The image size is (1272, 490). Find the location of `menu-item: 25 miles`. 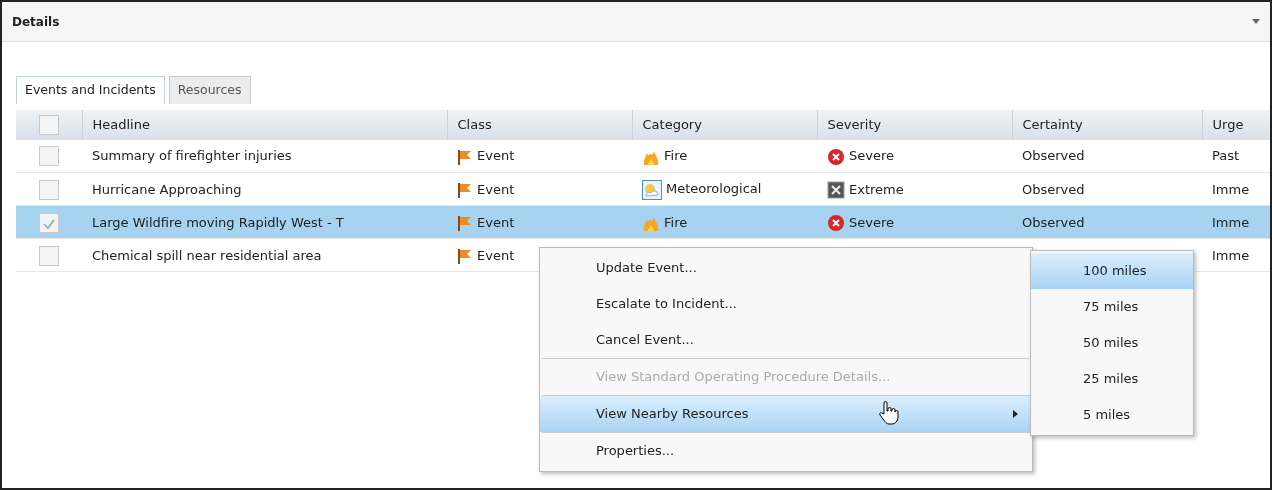

menu-item: 25 miles is located at coordinates (1112, 379).